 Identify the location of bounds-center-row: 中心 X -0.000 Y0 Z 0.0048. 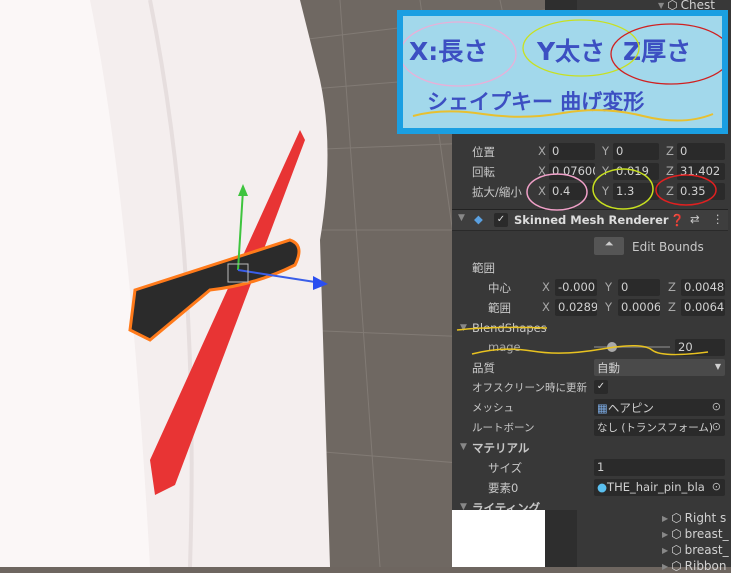
(606, 287).